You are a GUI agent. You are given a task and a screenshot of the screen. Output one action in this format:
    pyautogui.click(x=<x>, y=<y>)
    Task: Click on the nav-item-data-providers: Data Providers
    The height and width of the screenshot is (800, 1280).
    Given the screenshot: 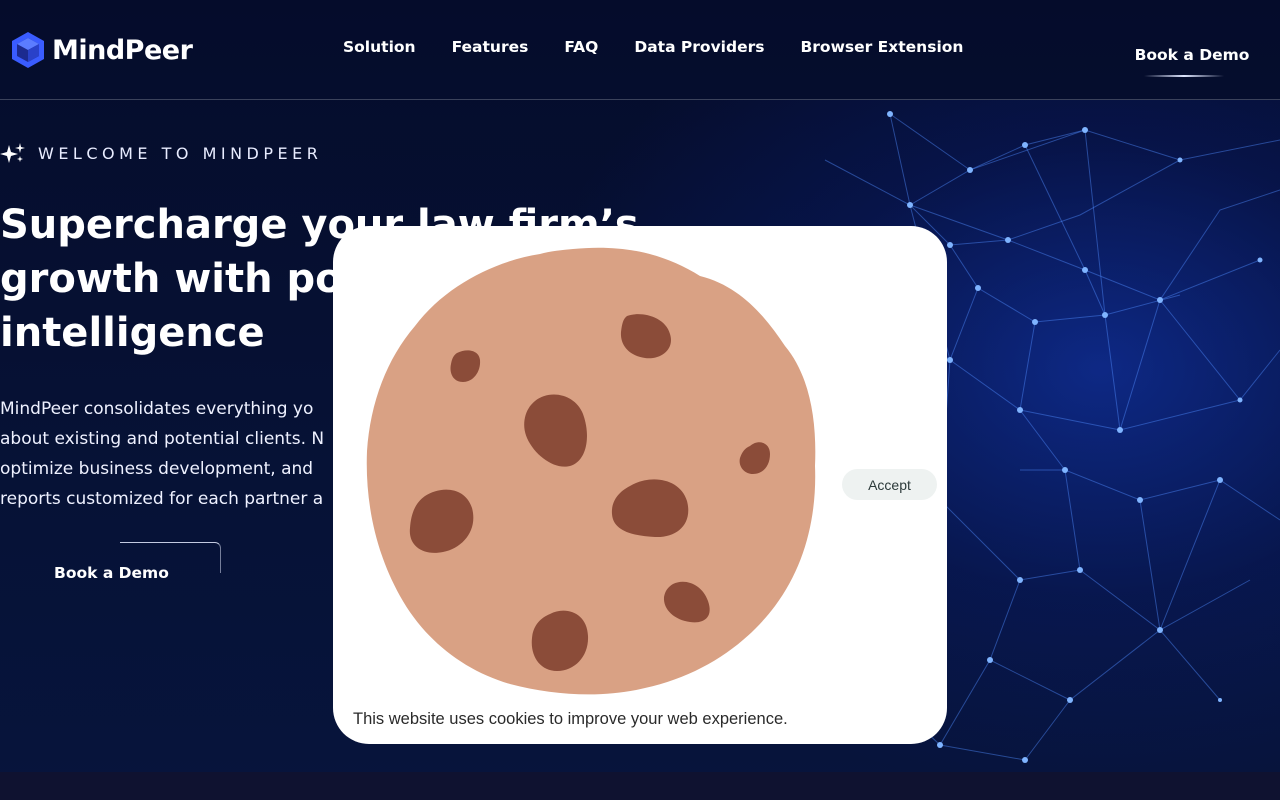 What is the action you would take?
    pyautogui.click(x=699, y=47)
    